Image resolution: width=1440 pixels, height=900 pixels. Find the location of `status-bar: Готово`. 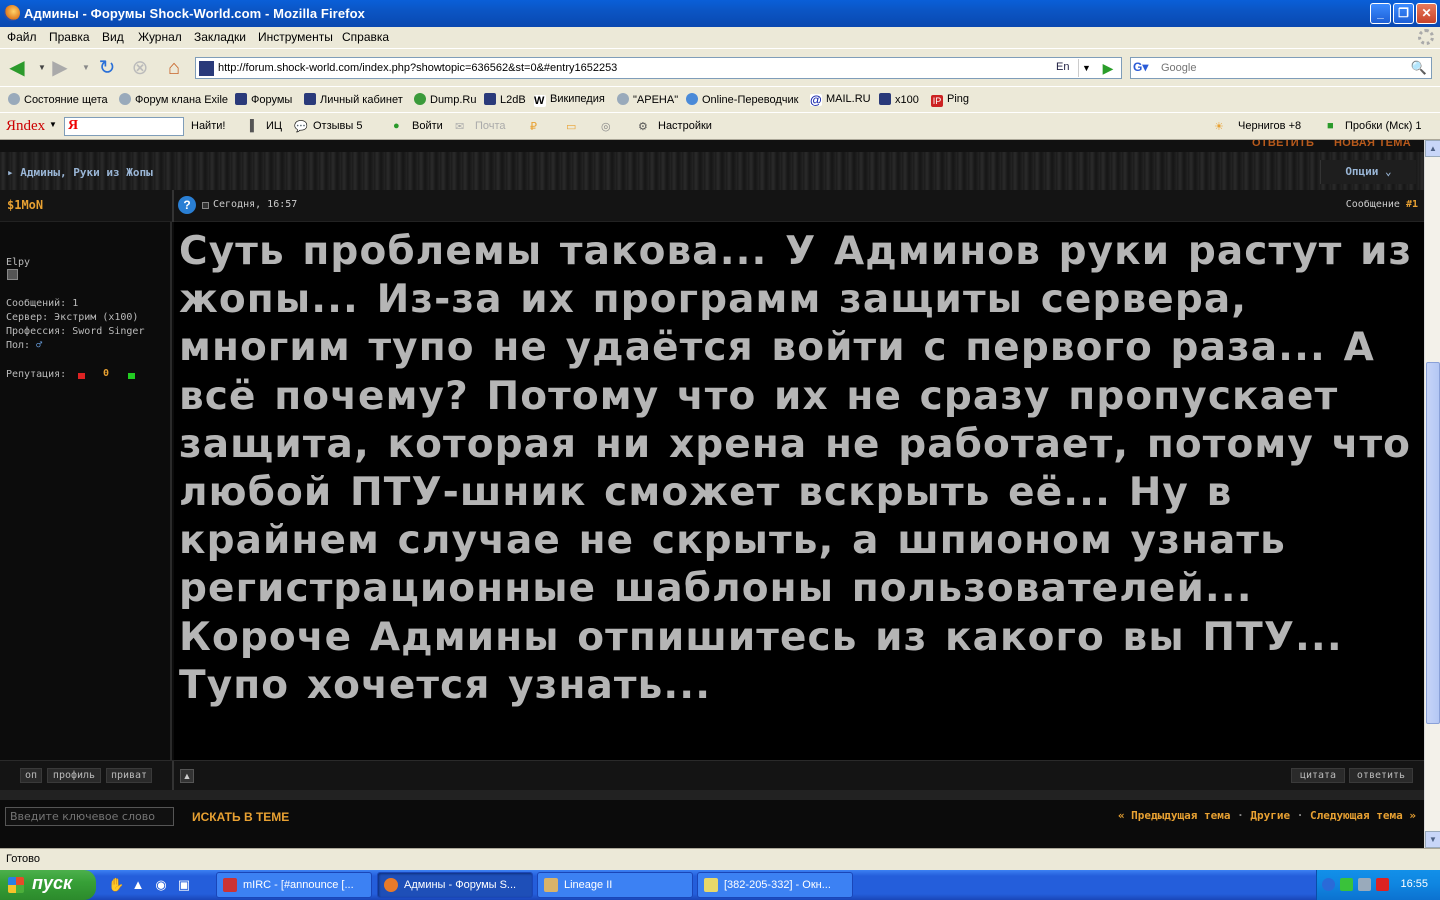

status-bar: Готово is located at coordinates (720, 859).